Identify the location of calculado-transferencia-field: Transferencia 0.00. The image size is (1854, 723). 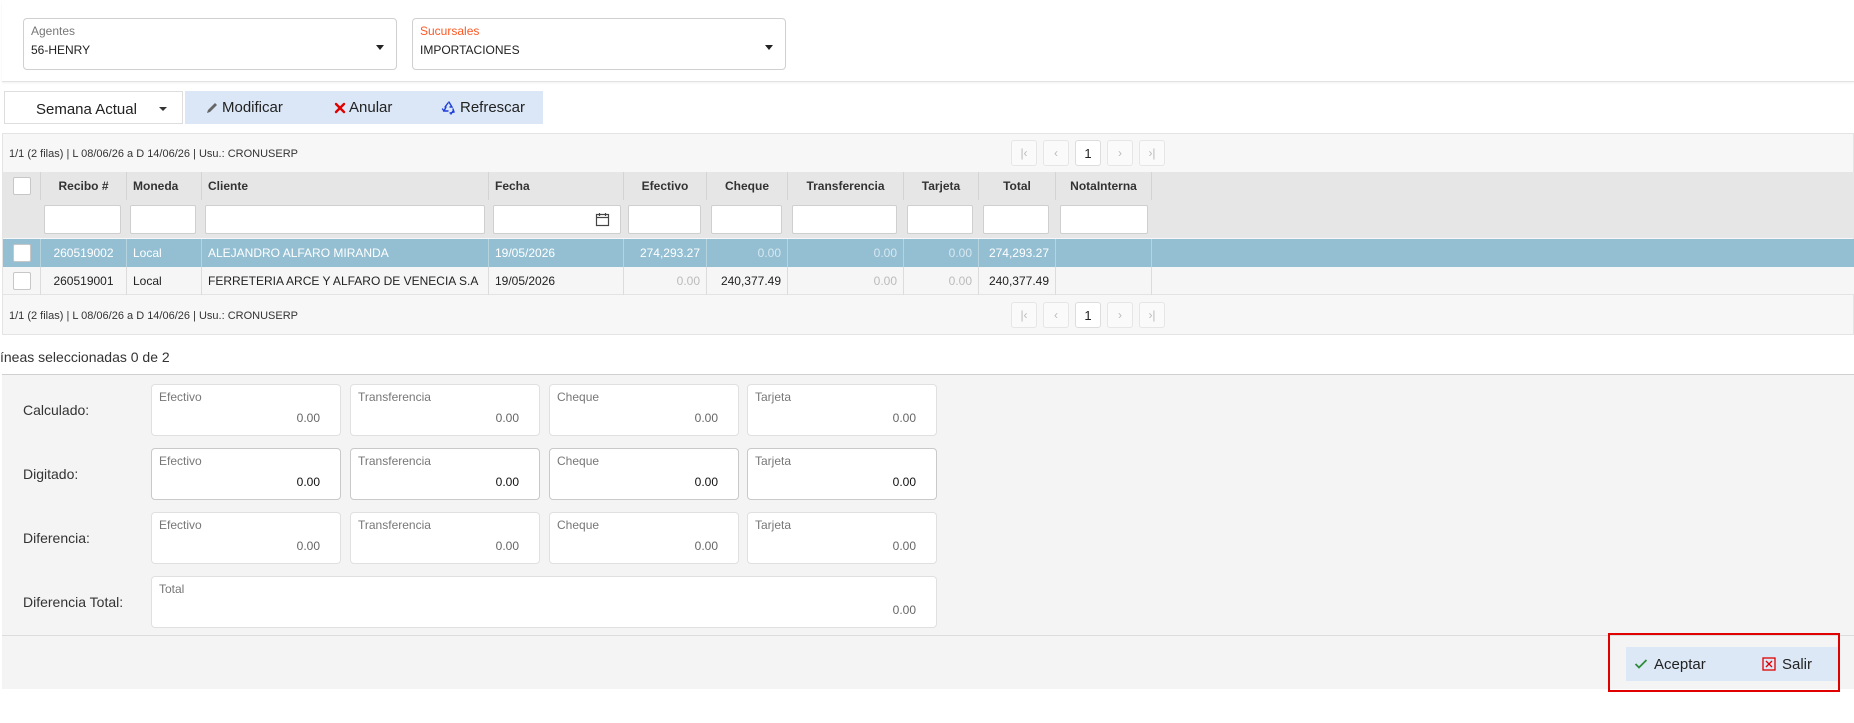
(445, 410).